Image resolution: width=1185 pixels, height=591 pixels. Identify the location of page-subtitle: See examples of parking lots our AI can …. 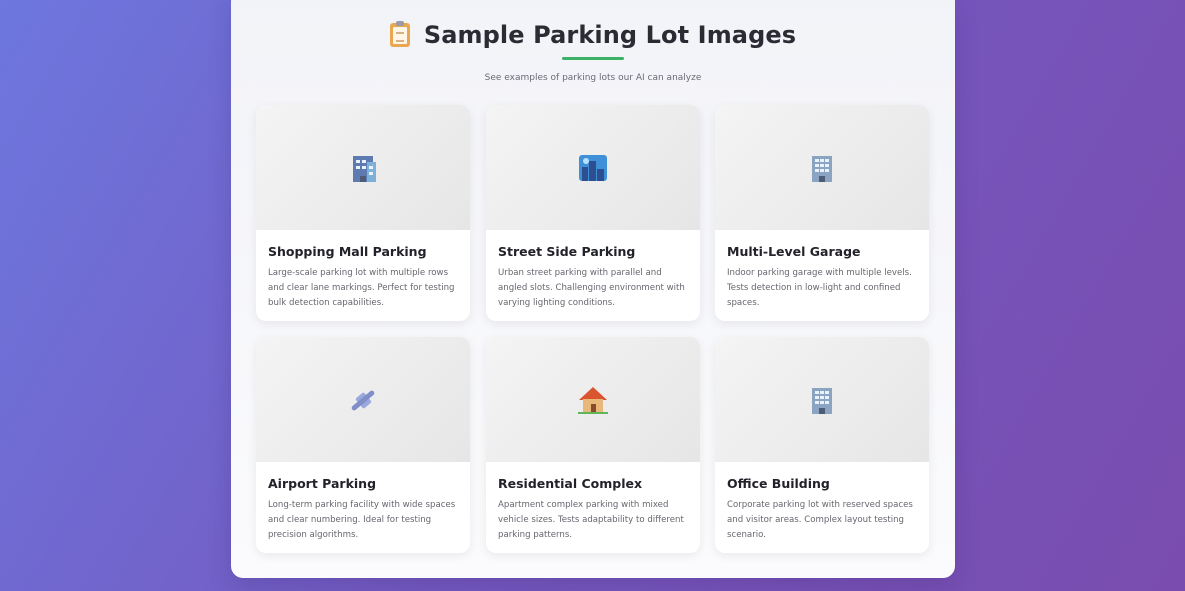
(593, 78).